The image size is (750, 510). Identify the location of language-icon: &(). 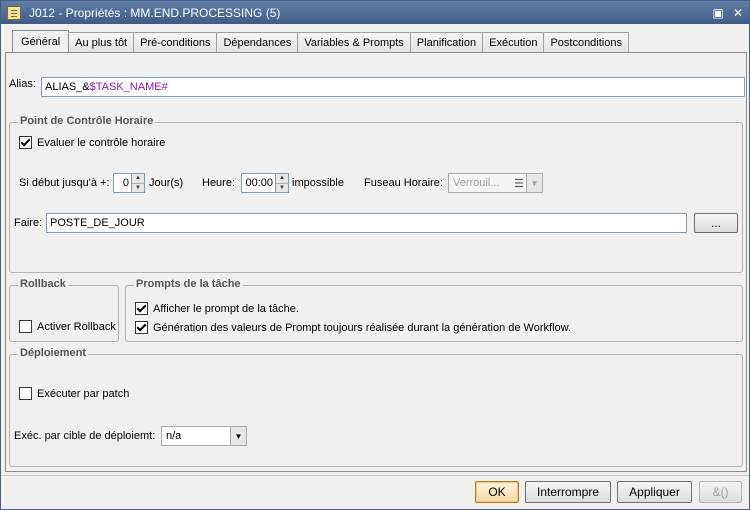
(720, 492).